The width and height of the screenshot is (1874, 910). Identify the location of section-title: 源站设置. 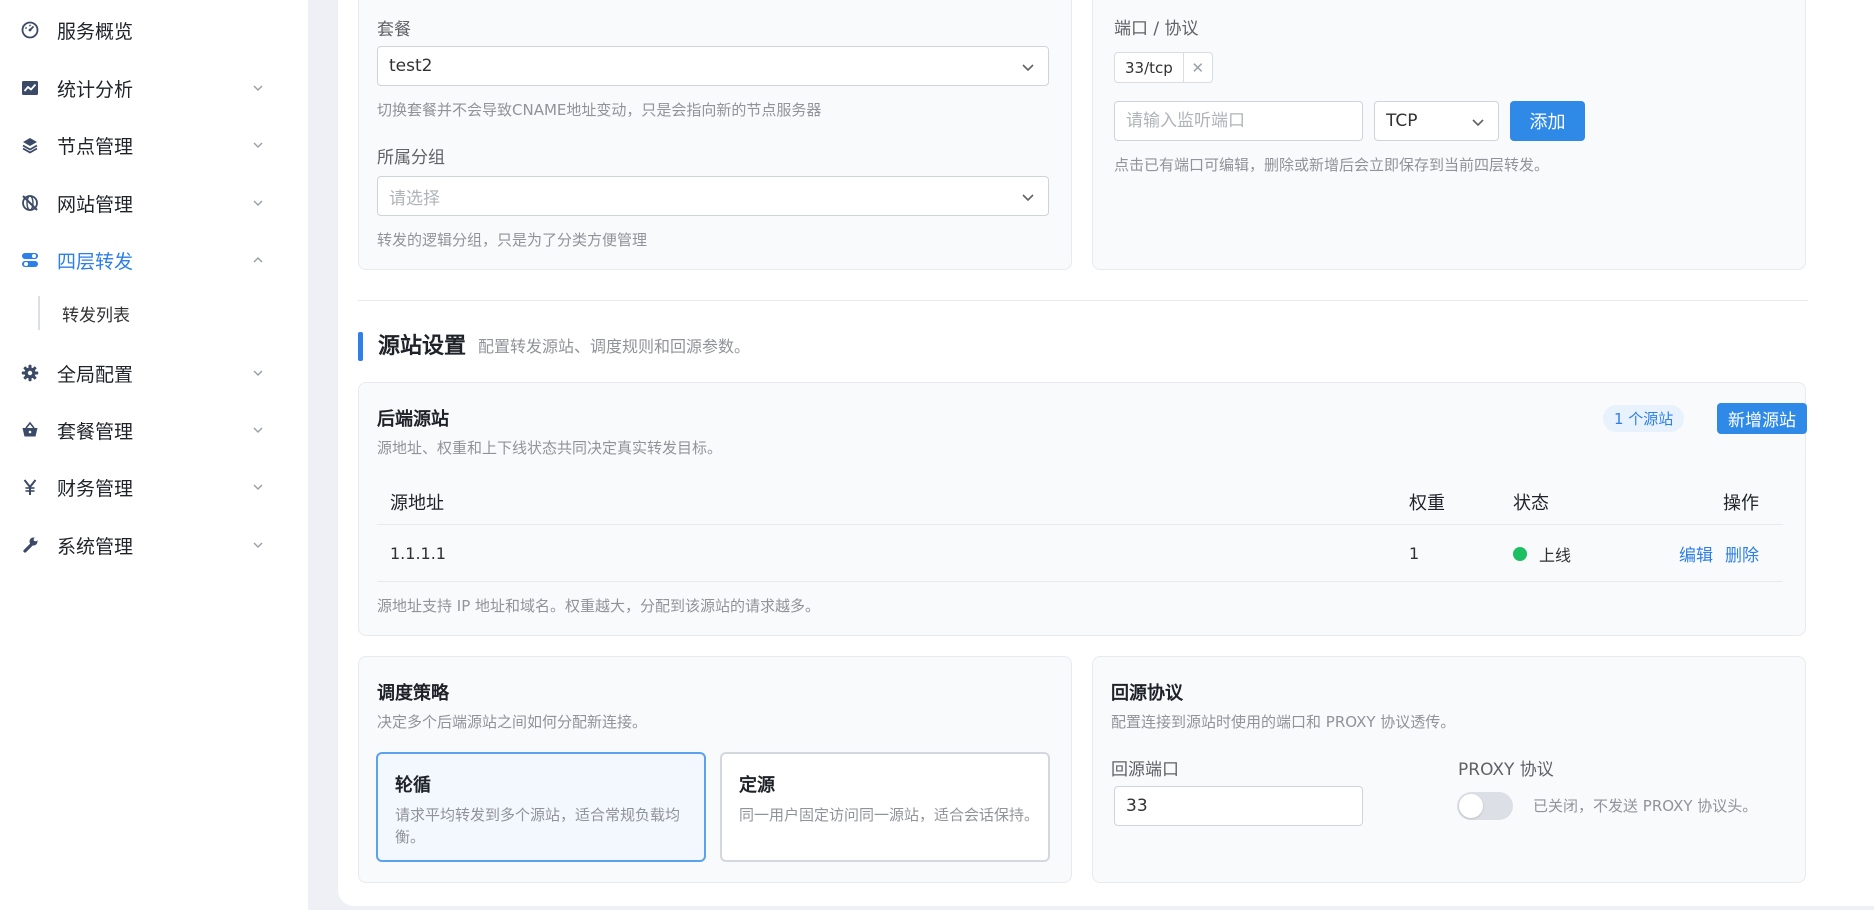
(422, 346).